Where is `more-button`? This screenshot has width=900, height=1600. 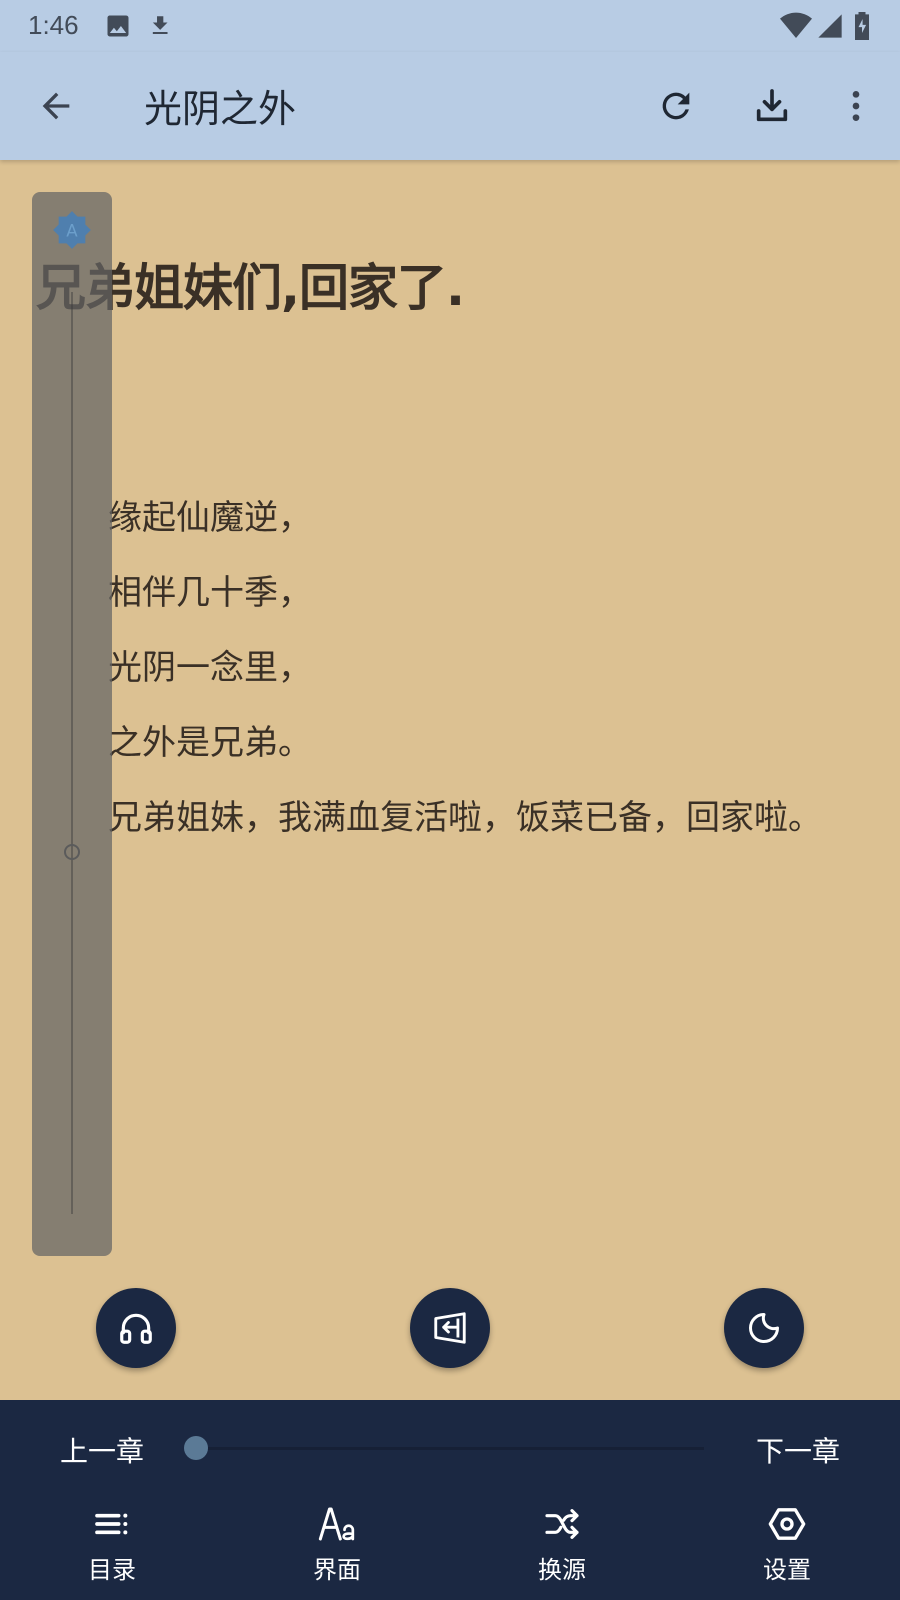 more-button is located at coordinates (856, 106).